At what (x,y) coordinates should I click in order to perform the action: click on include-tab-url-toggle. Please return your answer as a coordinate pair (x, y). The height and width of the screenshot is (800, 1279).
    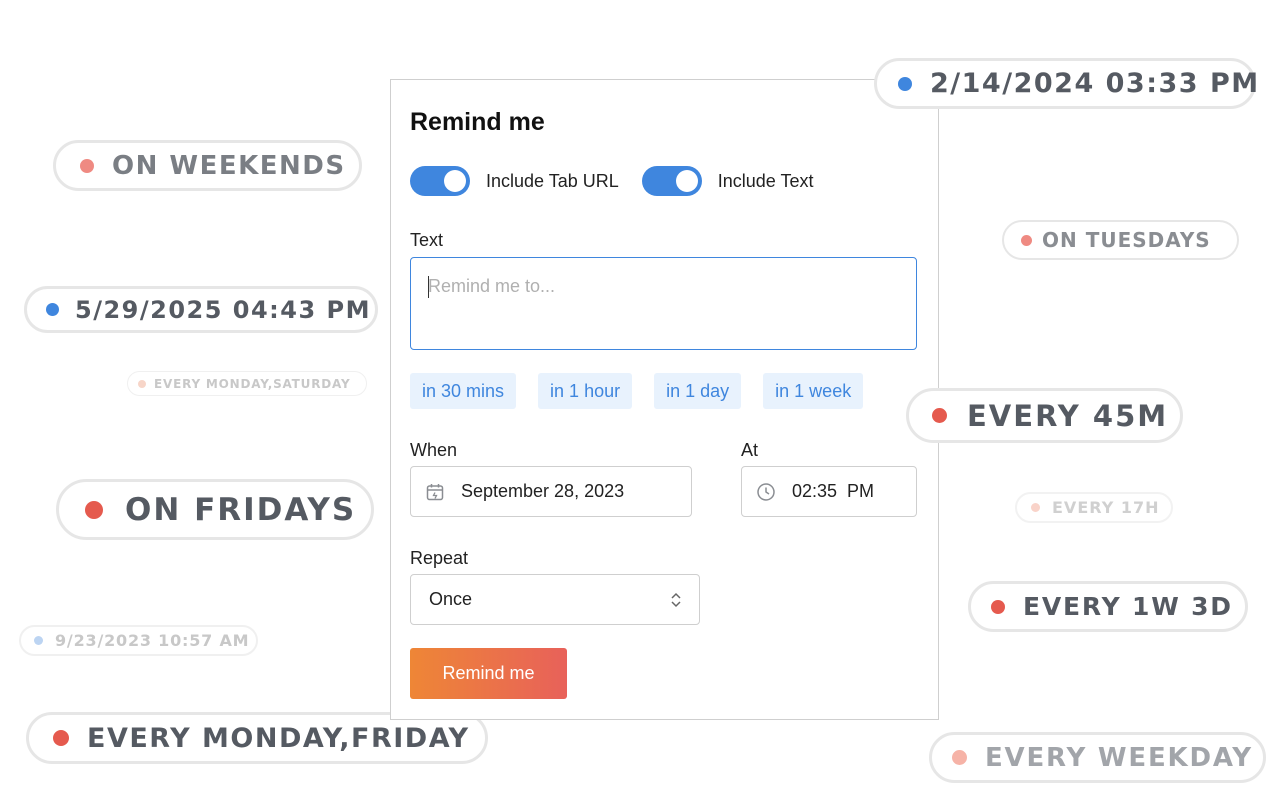
    Looking at the image, I should click on (440, 181).